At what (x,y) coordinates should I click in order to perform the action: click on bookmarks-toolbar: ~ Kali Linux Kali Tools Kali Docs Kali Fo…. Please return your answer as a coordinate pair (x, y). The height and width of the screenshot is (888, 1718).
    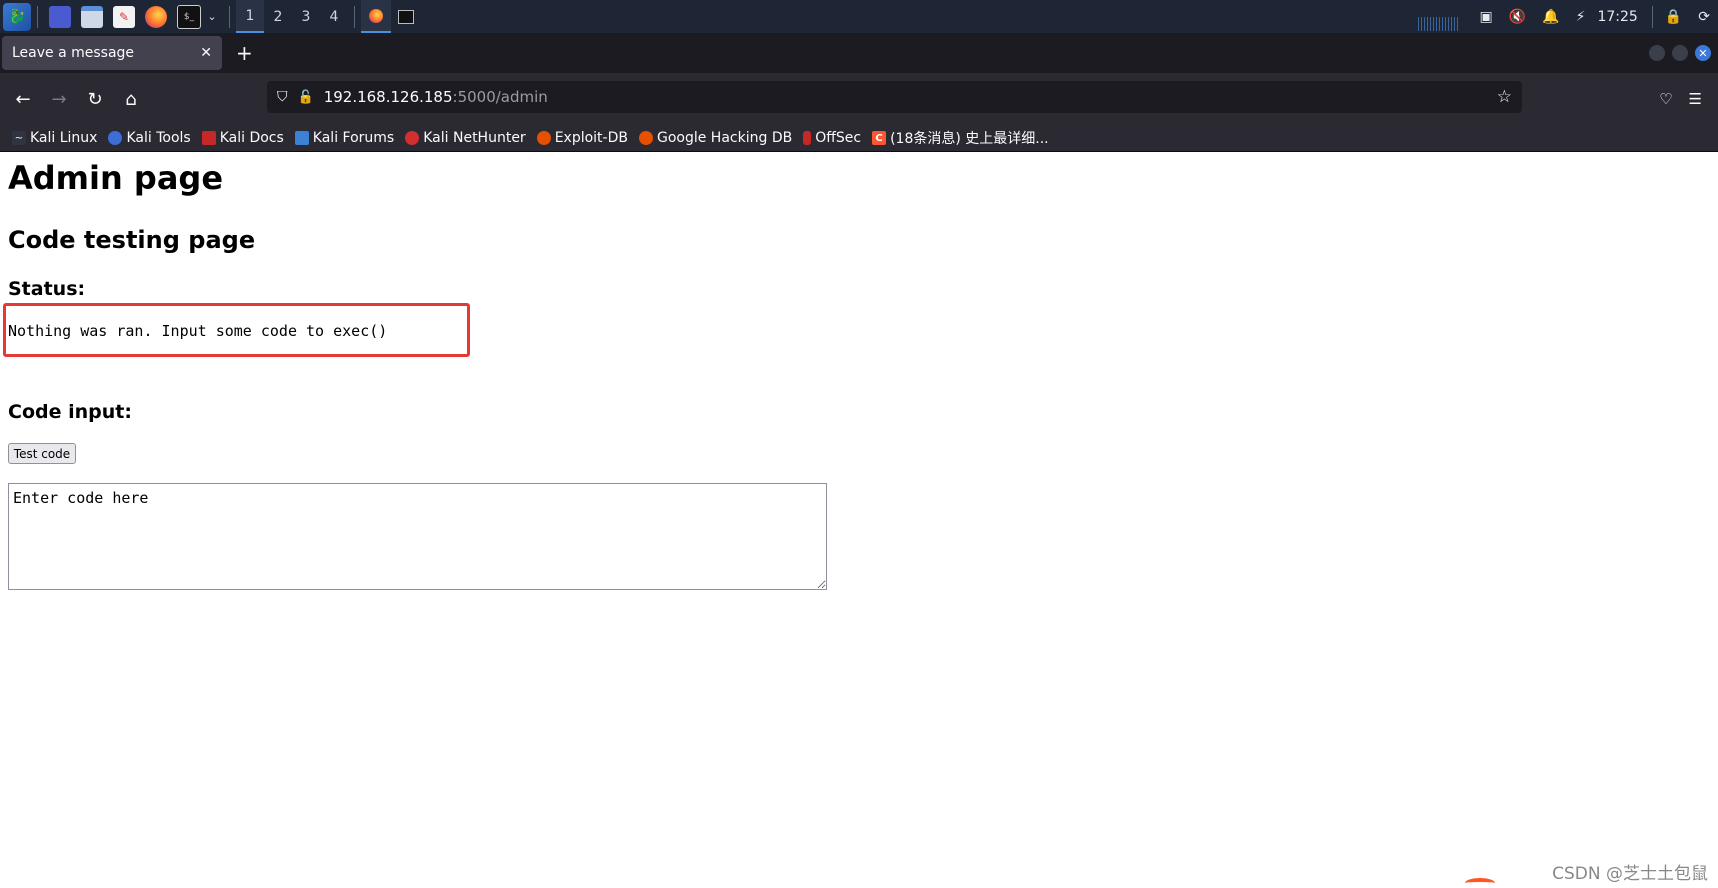
    Looking at the image, I should click on (859, 138).